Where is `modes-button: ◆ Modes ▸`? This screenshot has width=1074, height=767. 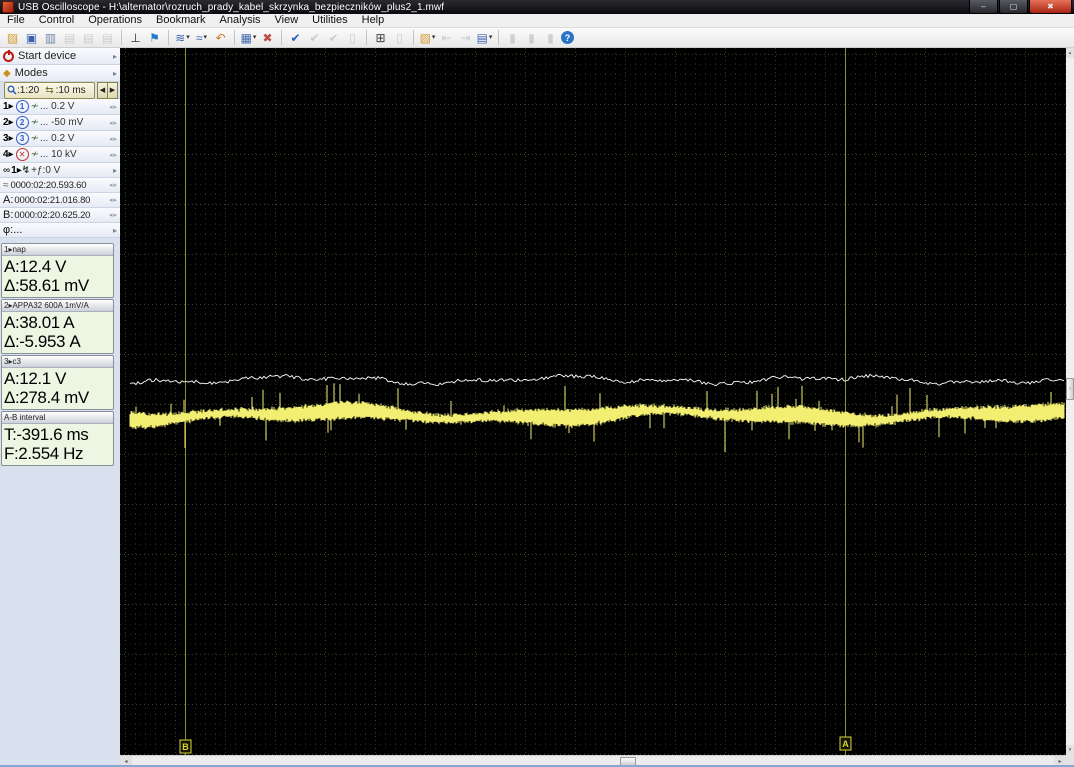
modes-button: ◆ Modes ▸ is located at coordinates (60, 73).